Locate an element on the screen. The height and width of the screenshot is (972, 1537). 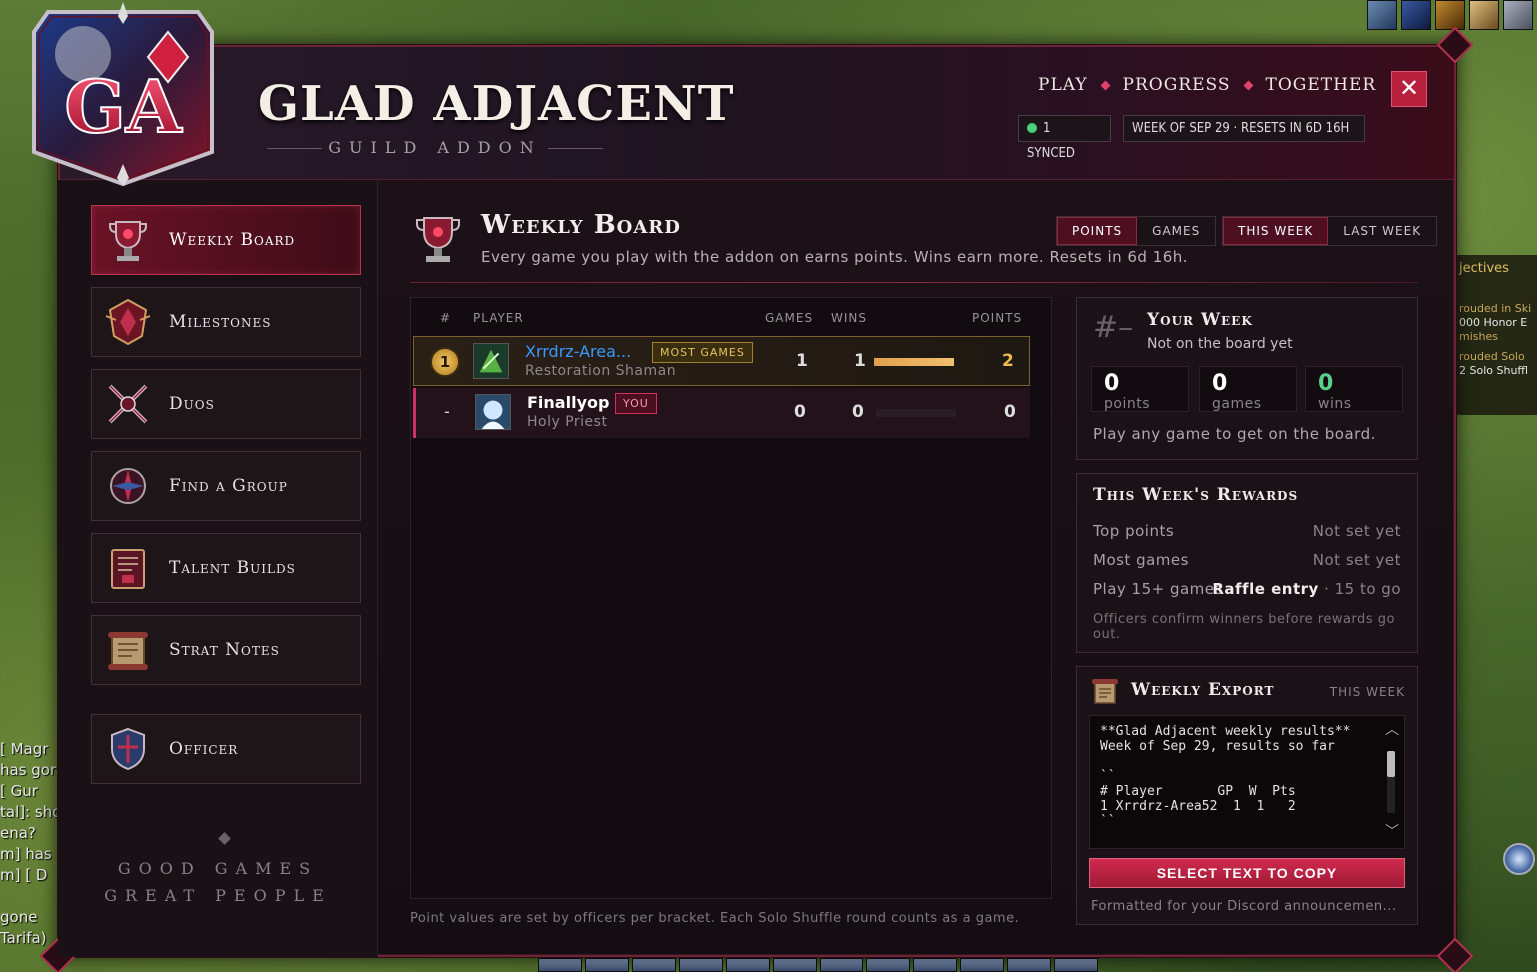
sidebar-item-label: Strat Notes is located at coordinates (224, 650).